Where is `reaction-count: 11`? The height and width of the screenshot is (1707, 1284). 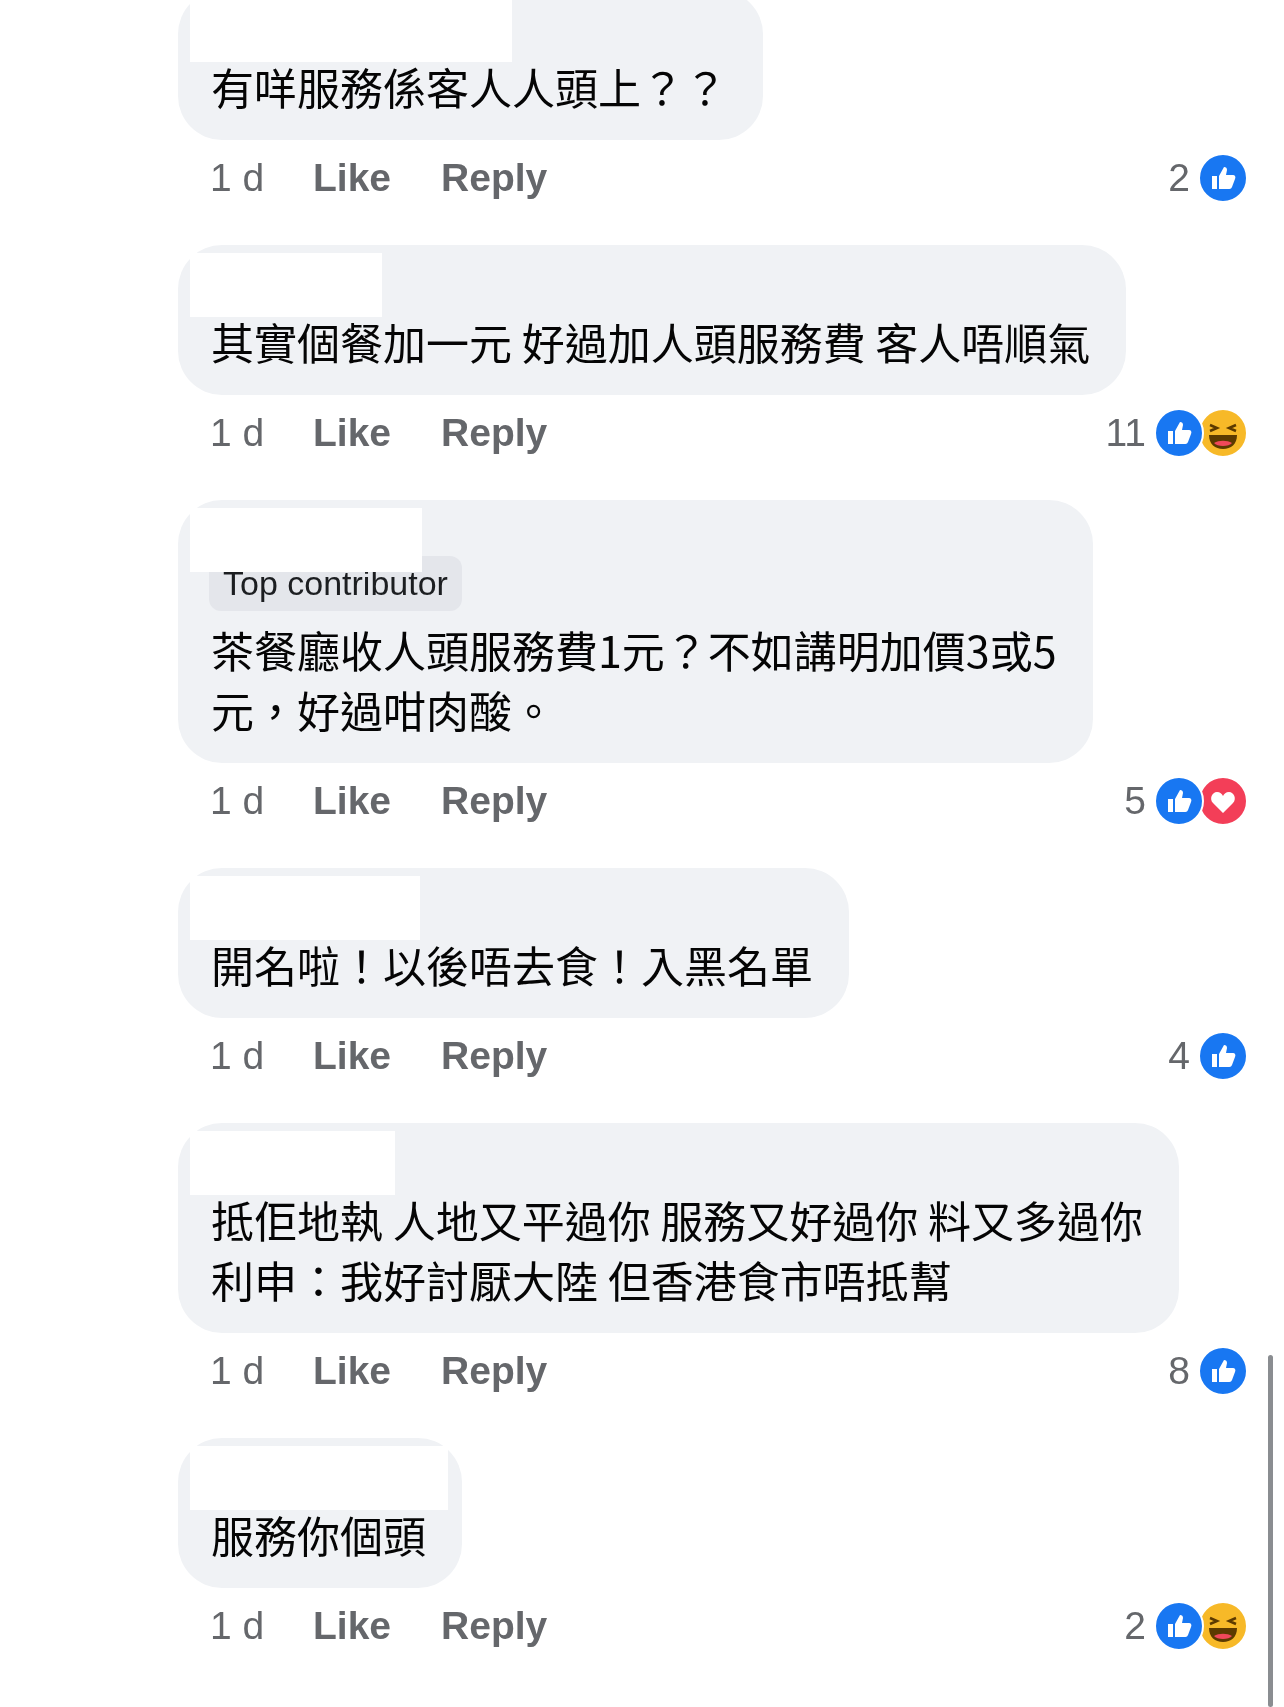 reaction-count: 11 is located at coordinates (1125, 433).